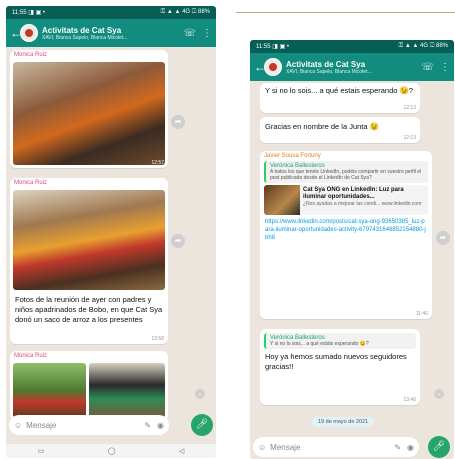 This screenshot has width=455, height=459. What do you see at coordinates (292, 156) in the screenshot?
I see `message-sender: Javier Sousa Fortuny` at bounding box center [292, 156].